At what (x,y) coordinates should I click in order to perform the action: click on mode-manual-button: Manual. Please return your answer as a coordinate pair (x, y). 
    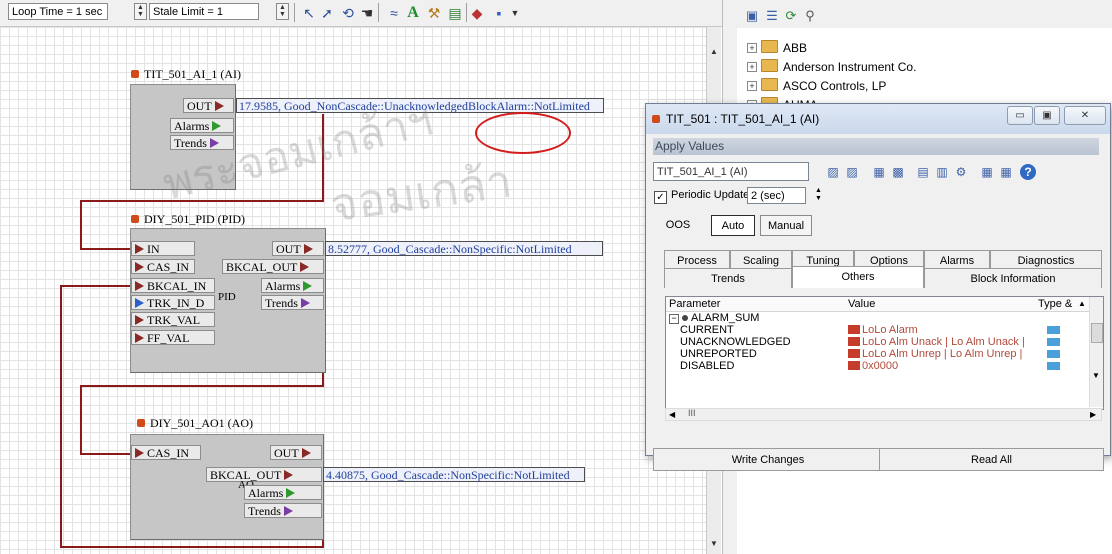
    Looking at the image, I should click on (786, 225).